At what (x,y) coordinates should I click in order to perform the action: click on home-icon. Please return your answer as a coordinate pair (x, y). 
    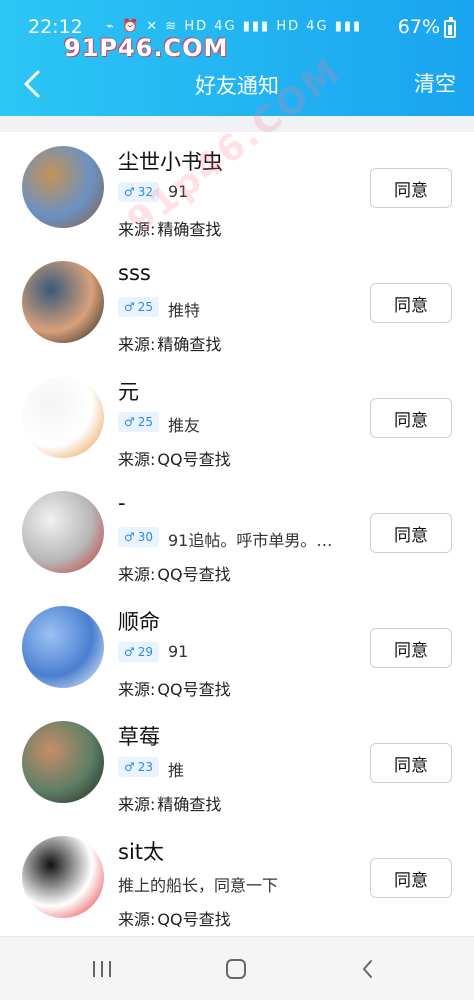
    Looking at the image, I should click on (236, 969).